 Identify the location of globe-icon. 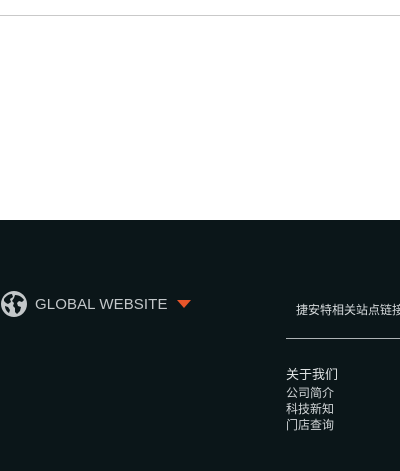
(14, 304).